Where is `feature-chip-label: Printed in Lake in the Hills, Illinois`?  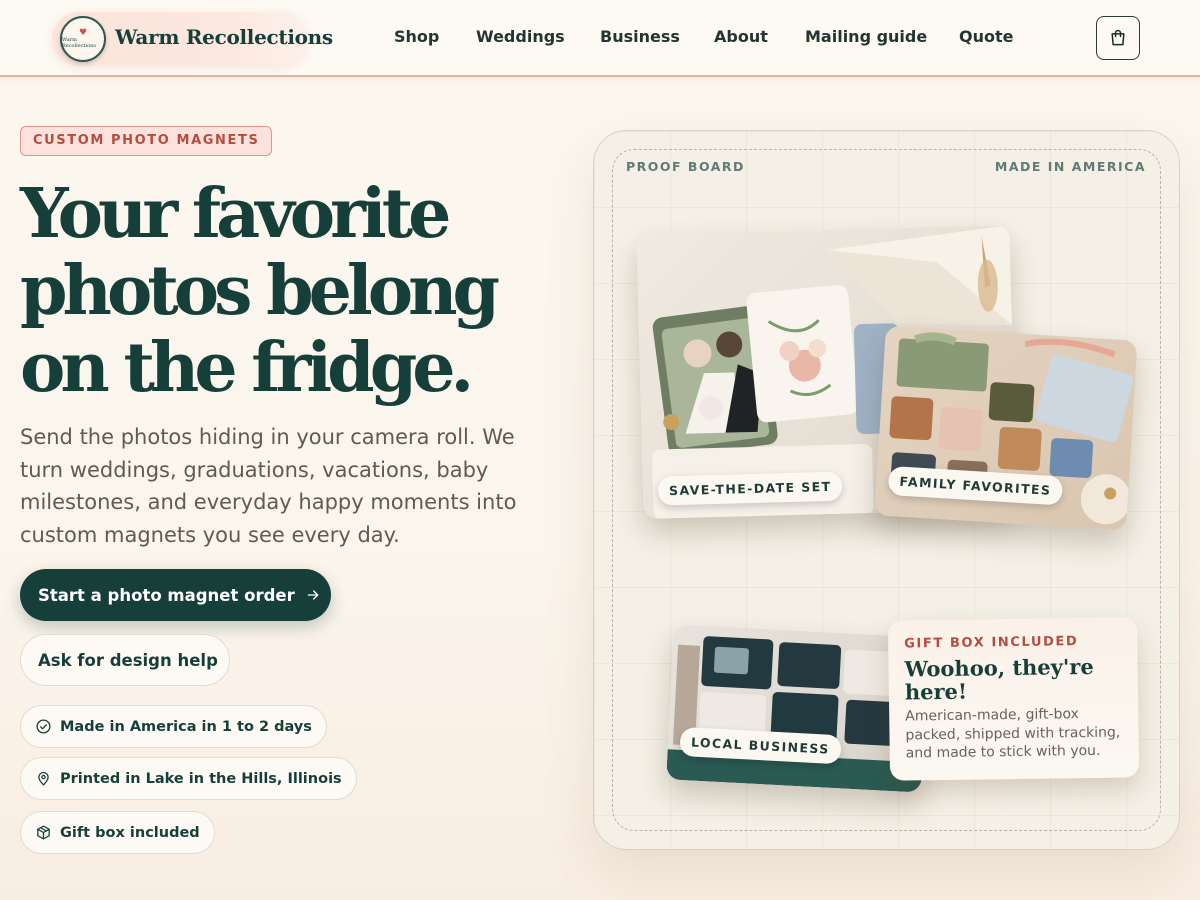
feature-chip-label: Printed in Lake in the Hills, Illinois is located at coordinates (201, 778).